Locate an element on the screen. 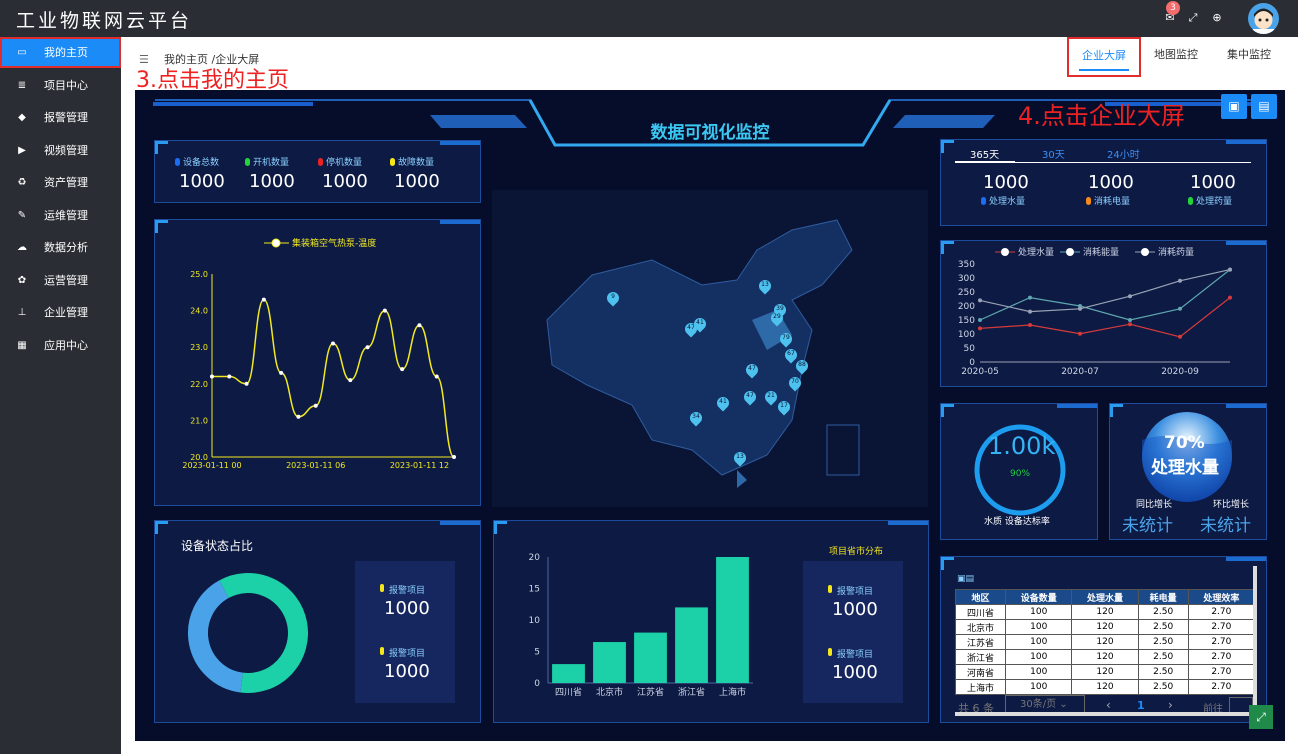 The height and width of the screenshot is (754, 1298). time-tab-1: 30天 is located at coordinates (1053, 153).